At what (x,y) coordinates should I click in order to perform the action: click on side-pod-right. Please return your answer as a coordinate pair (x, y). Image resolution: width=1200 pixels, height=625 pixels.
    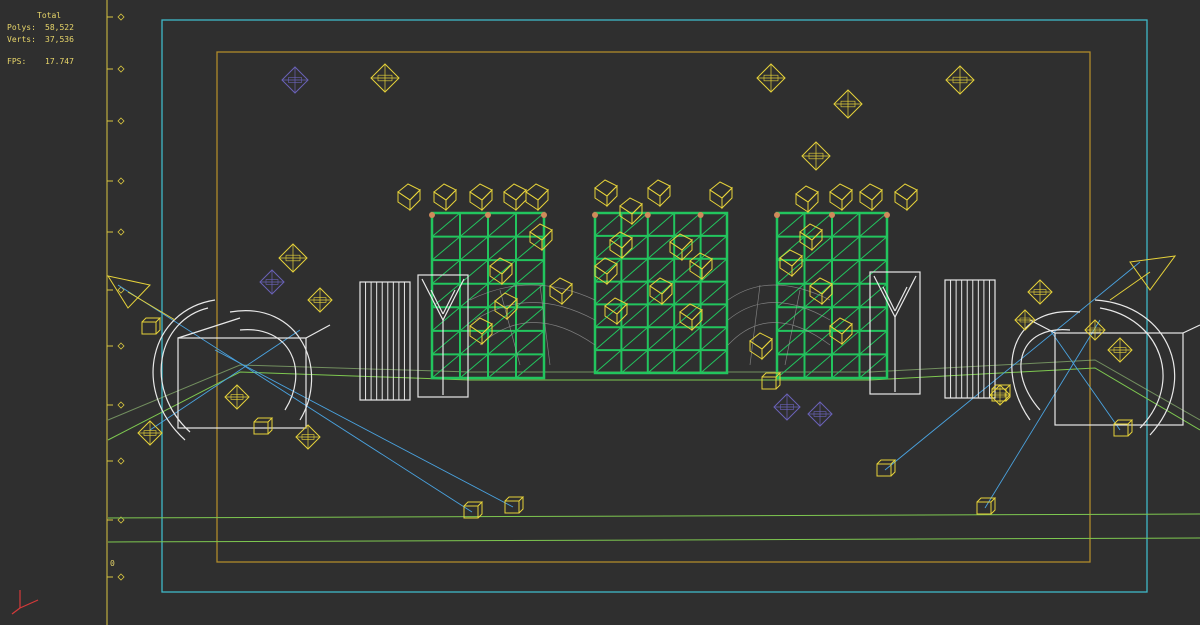
    Looking at the image, I should click on (1105, 367).